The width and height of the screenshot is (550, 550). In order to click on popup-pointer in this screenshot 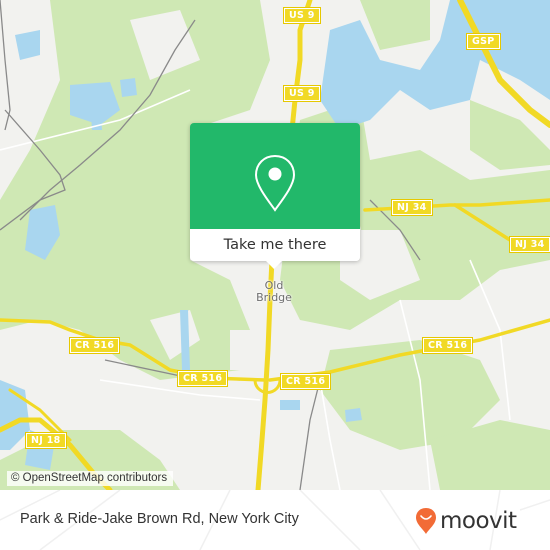, I will do `click(274, 265)`.